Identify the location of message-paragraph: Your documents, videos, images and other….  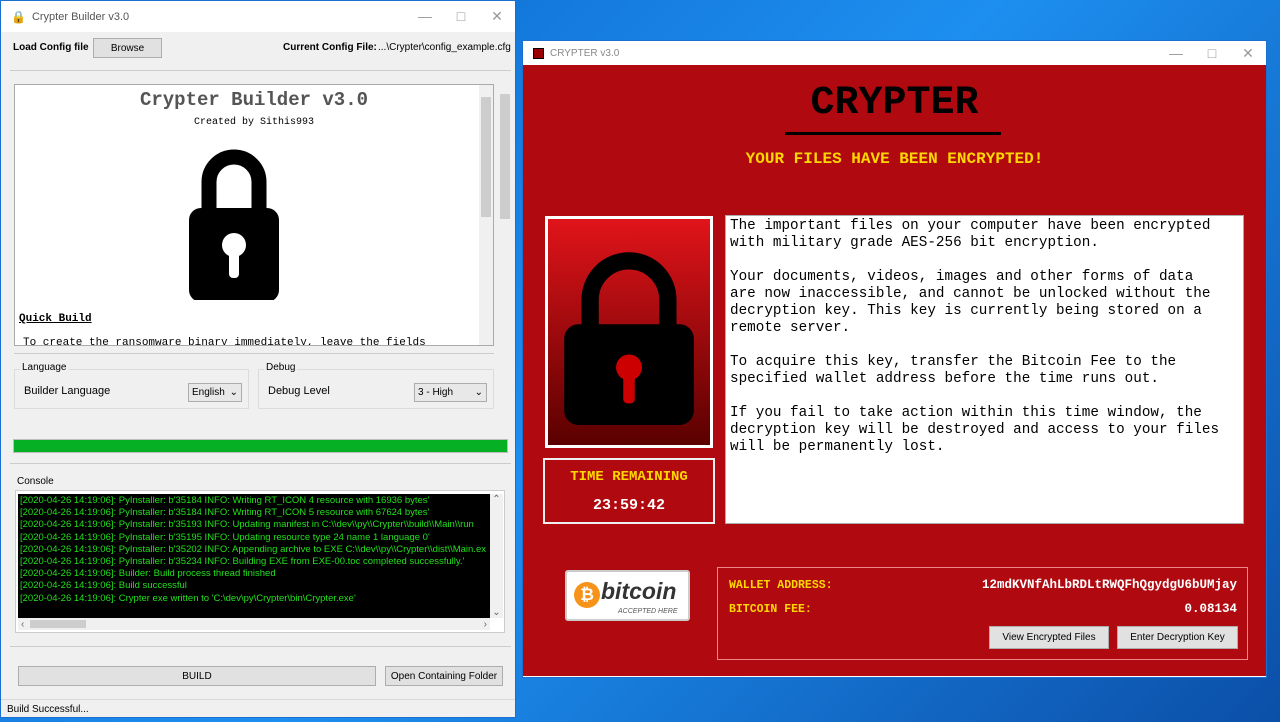
(970, 302).